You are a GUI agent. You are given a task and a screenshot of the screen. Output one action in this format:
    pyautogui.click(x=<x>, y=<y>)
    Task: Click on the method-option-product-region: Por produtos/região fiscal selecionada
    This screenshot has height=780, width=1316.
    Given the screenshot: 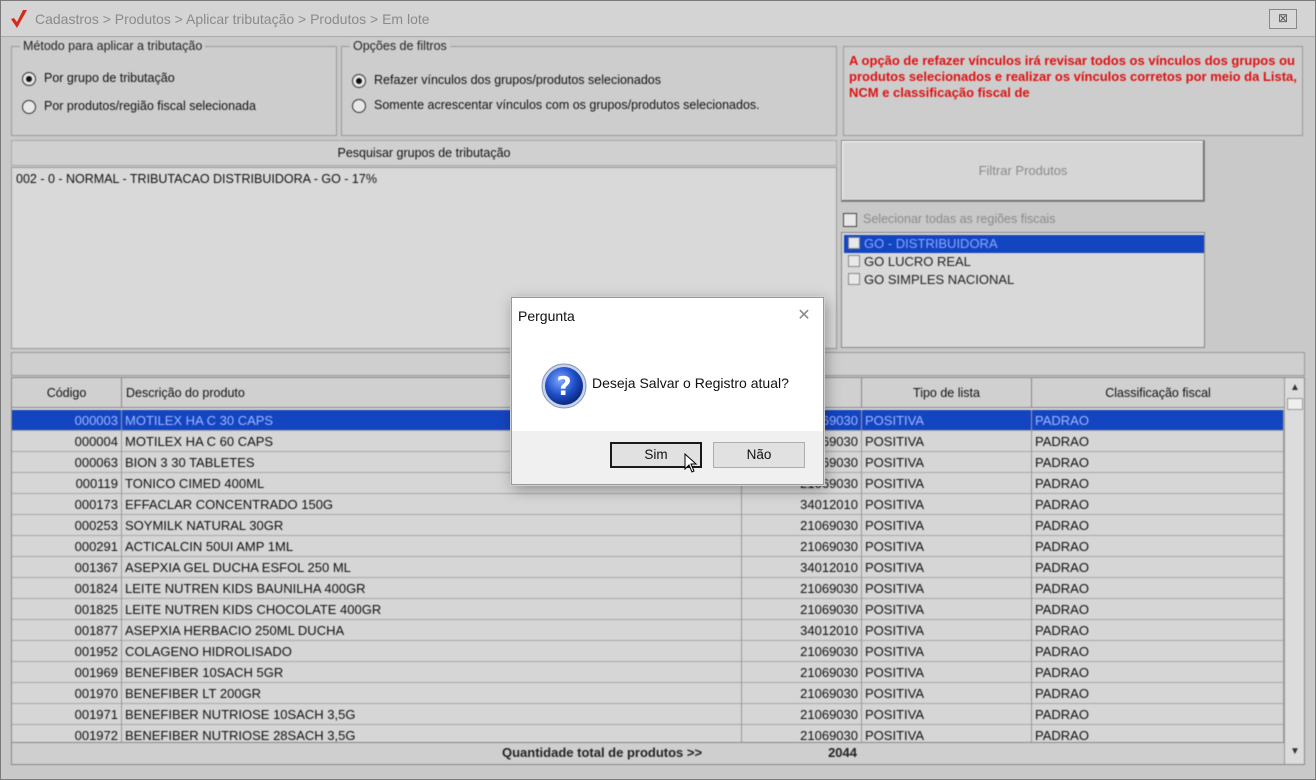 What is the action you would take?
    pyautogui.click(x=139, y=106)
    